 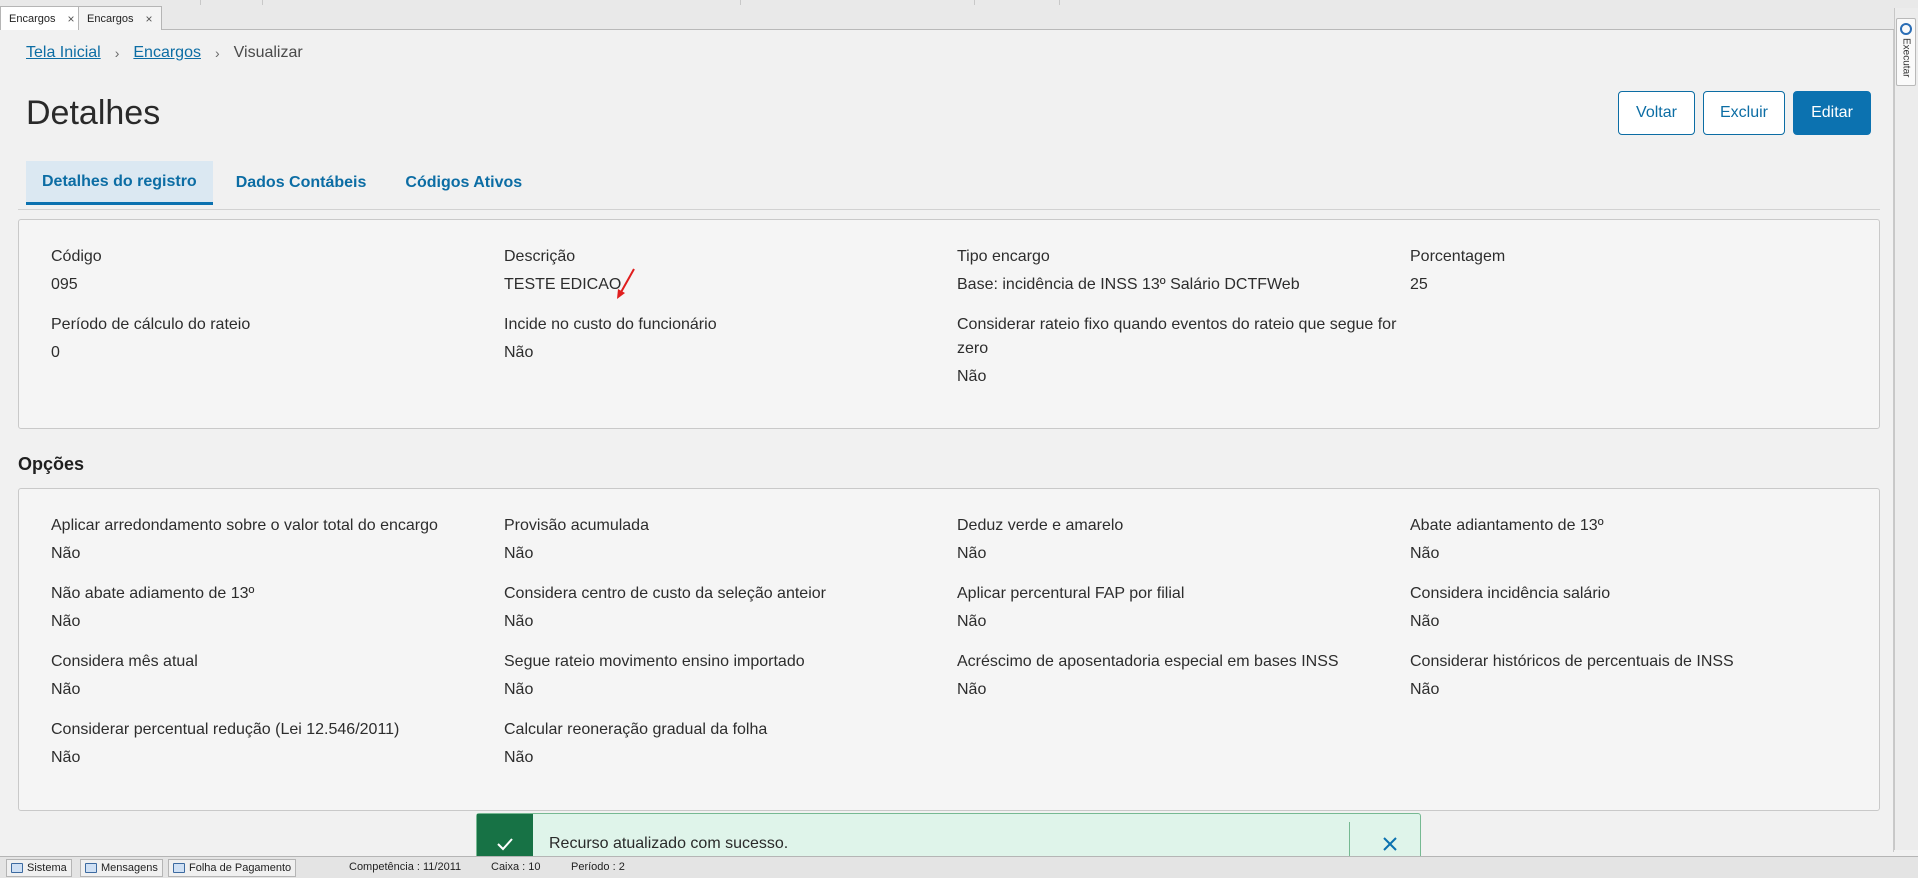 What do you see at coordinates (405, 867) in the screenshot?
I see `statusbar-competencia: Competência : 11/2011` at bounding box center [405, 867].